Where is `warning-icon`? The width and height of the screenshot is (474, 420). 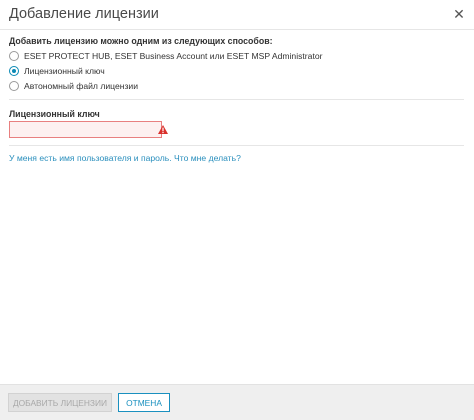 warning-icon is located at coordinates (163, 129).